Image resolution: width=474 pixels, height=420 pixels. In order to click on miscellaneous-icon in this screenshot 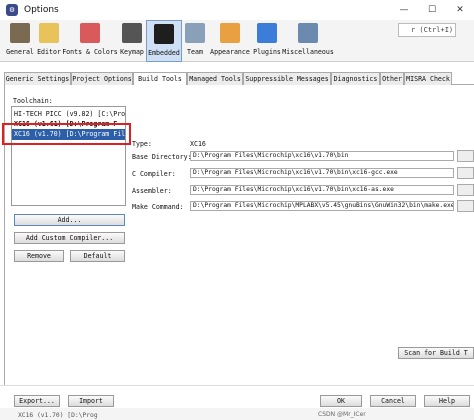, I will do `click(308, 33)`.